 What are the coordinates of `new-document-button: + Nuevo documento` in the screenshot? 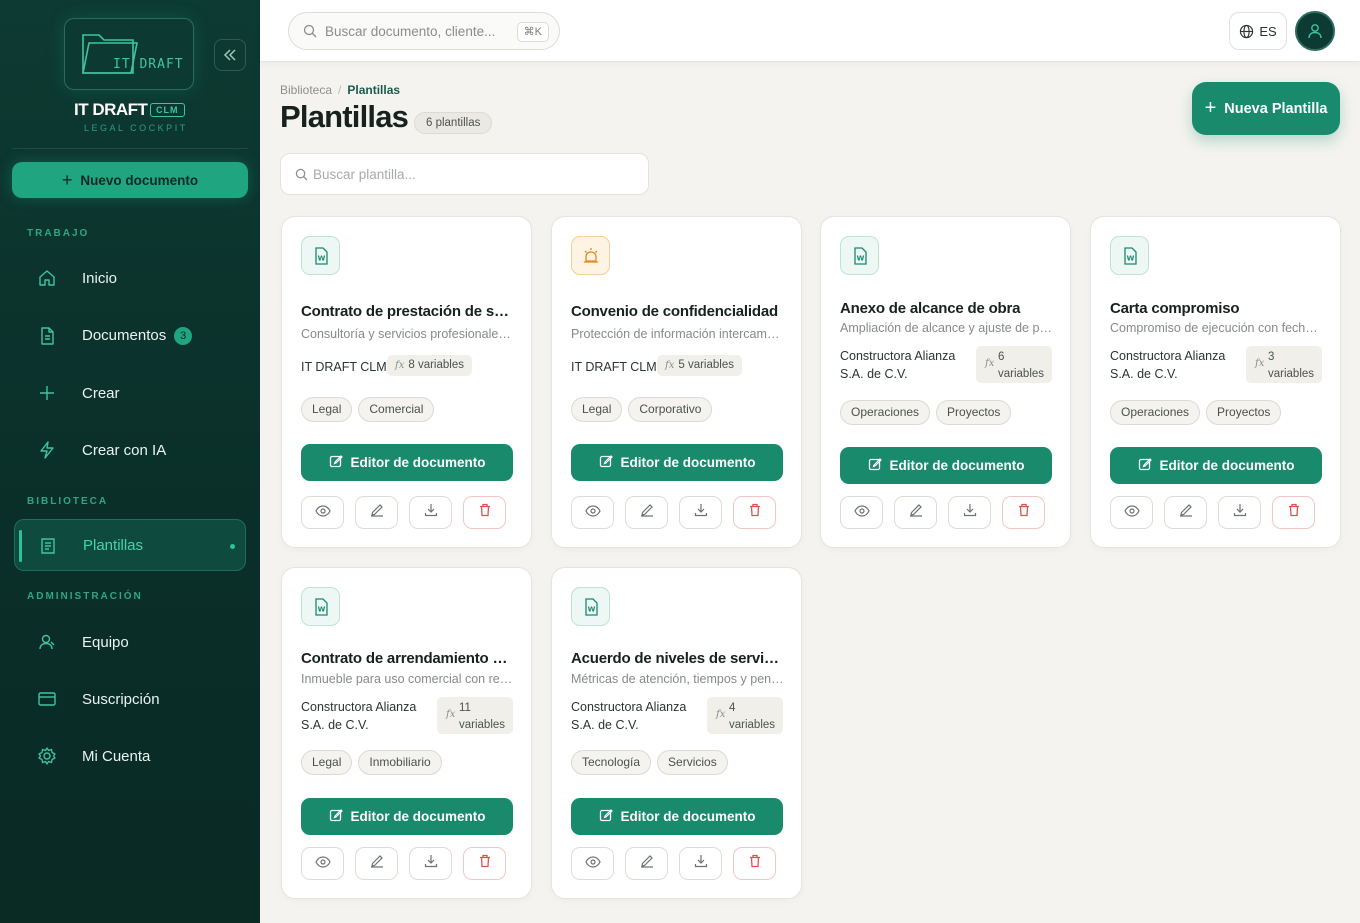 It's located at (130, 180).